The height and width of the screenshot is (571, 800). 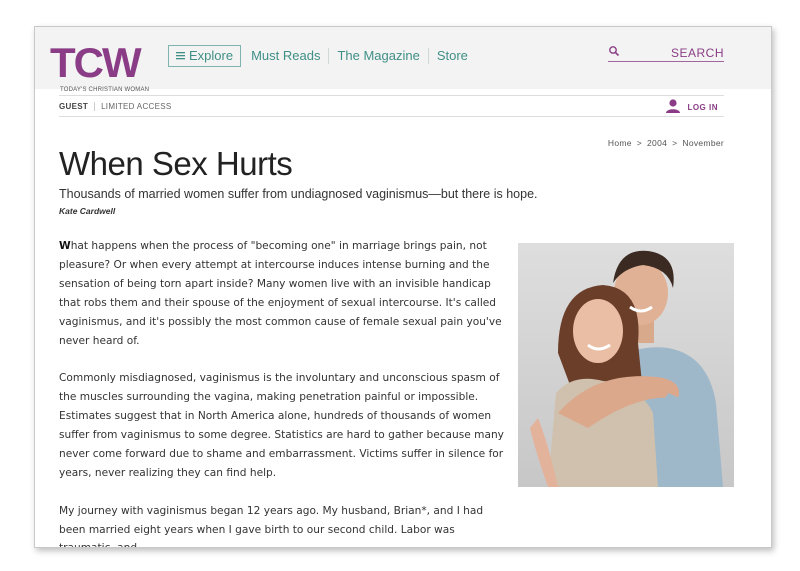 I want to click on nav-must-reads: Must Reads, so click(x=285, y=56).